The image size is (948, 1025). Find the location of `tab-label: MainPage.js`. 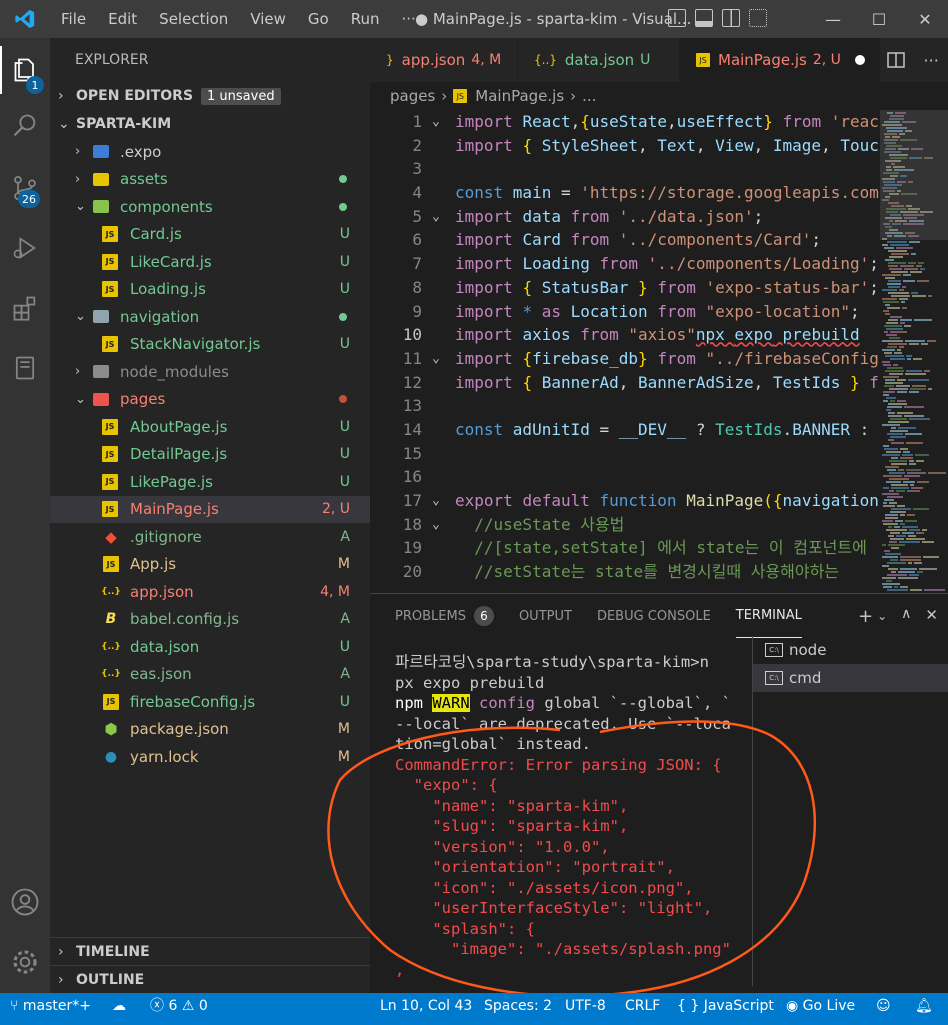

tab-label: MainPage.js is located at coordinates (762, 60).